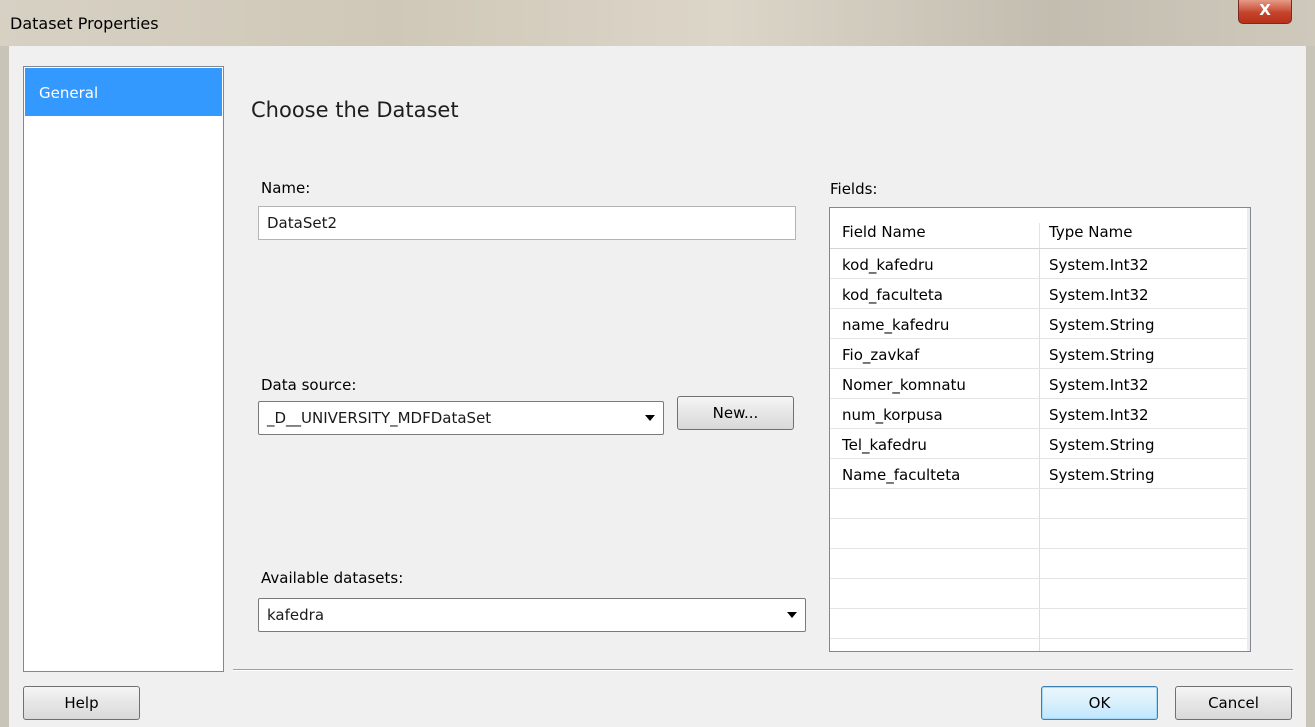  What do you see at coordinates (286, 188) in the screenshot?
I see `name-label: Name:` at bounding box center [286, 188].